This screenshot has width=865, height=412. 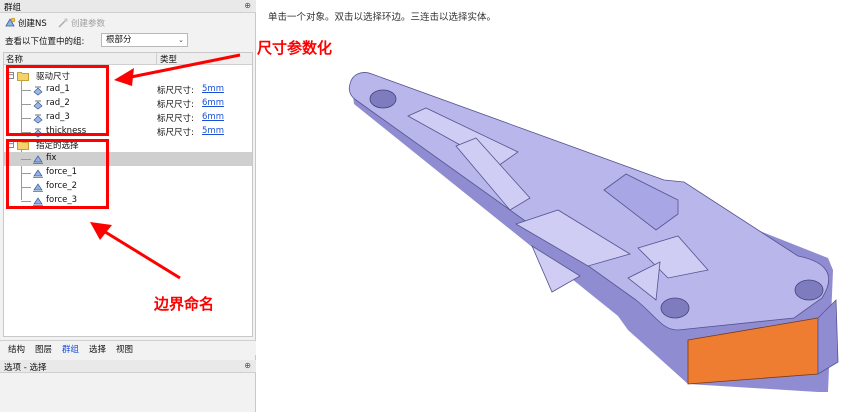 I want to click on annotation-box-dimensions, so click(x=57, y=100).